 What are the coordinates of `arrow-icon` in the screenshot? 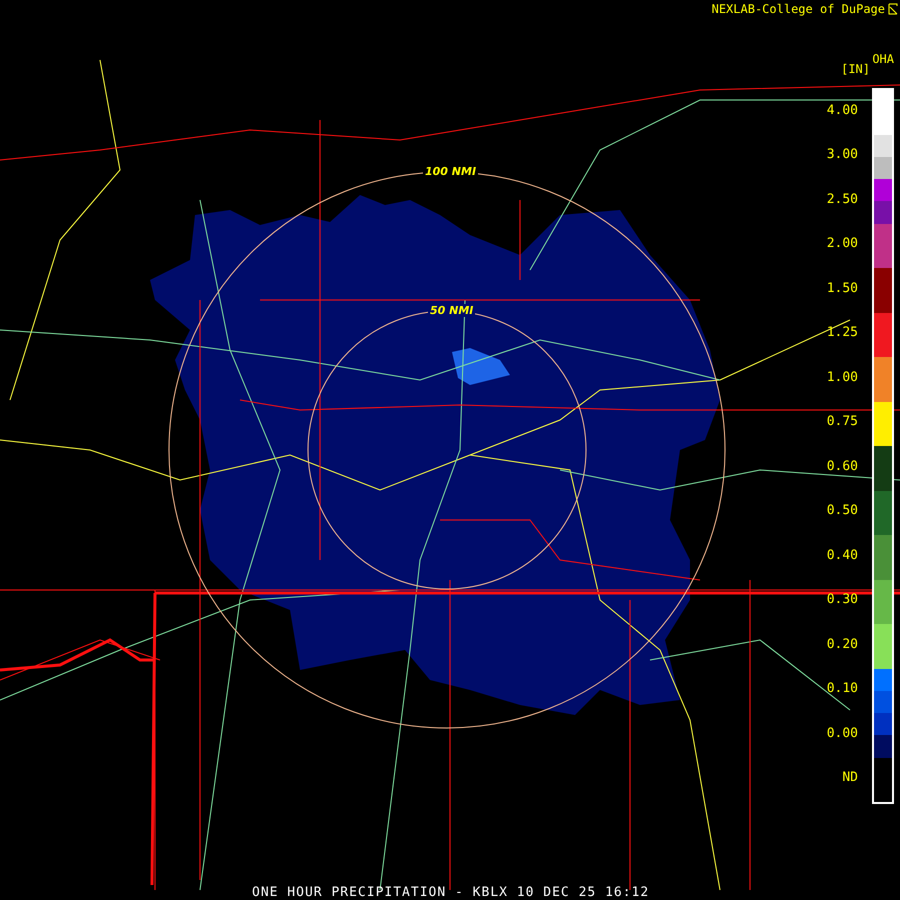 It's located at (893, 9).